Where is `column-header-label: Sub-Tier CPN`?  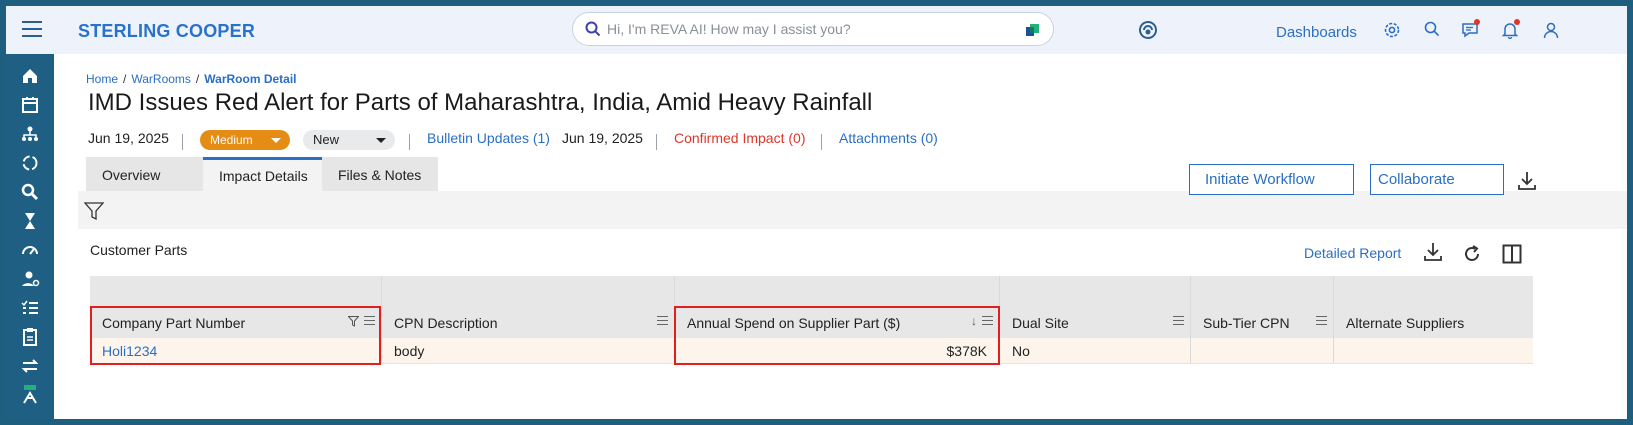 column-header-label: Sub-Tier CPN is located at coordinates (1246, 323).